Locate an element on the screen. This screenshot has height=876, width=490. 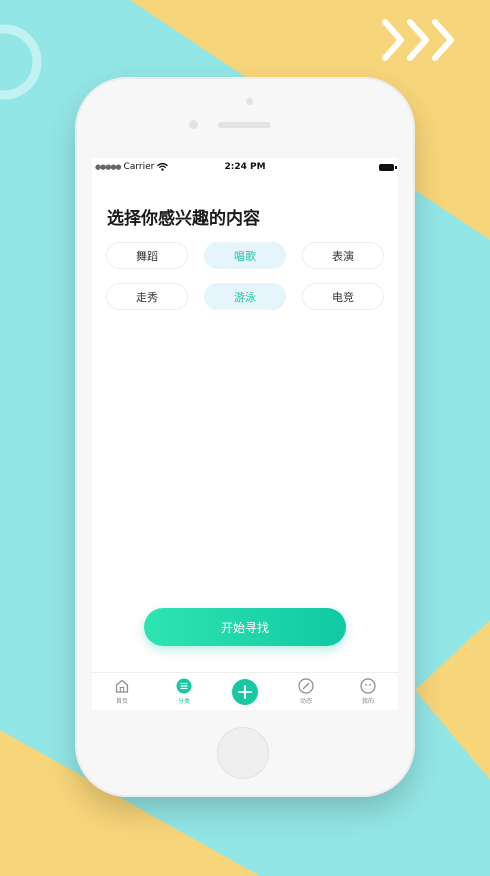
add-button is located at coordinates (245, 692).